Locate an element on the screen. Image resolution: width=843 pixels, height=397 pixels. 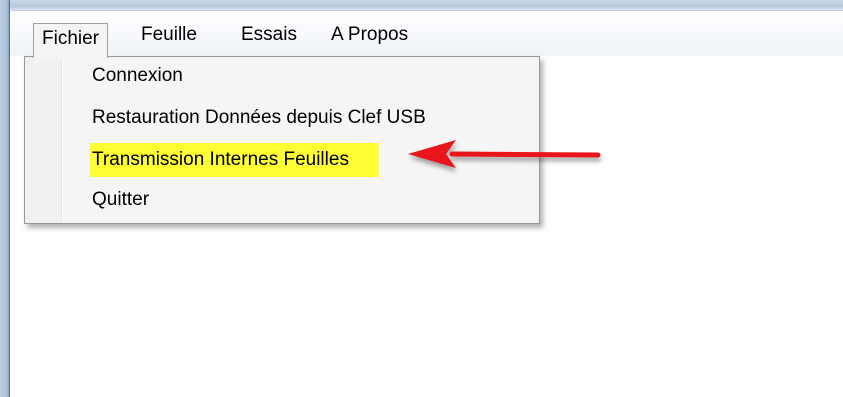
window-left-border is located at coordinates (5, 198).